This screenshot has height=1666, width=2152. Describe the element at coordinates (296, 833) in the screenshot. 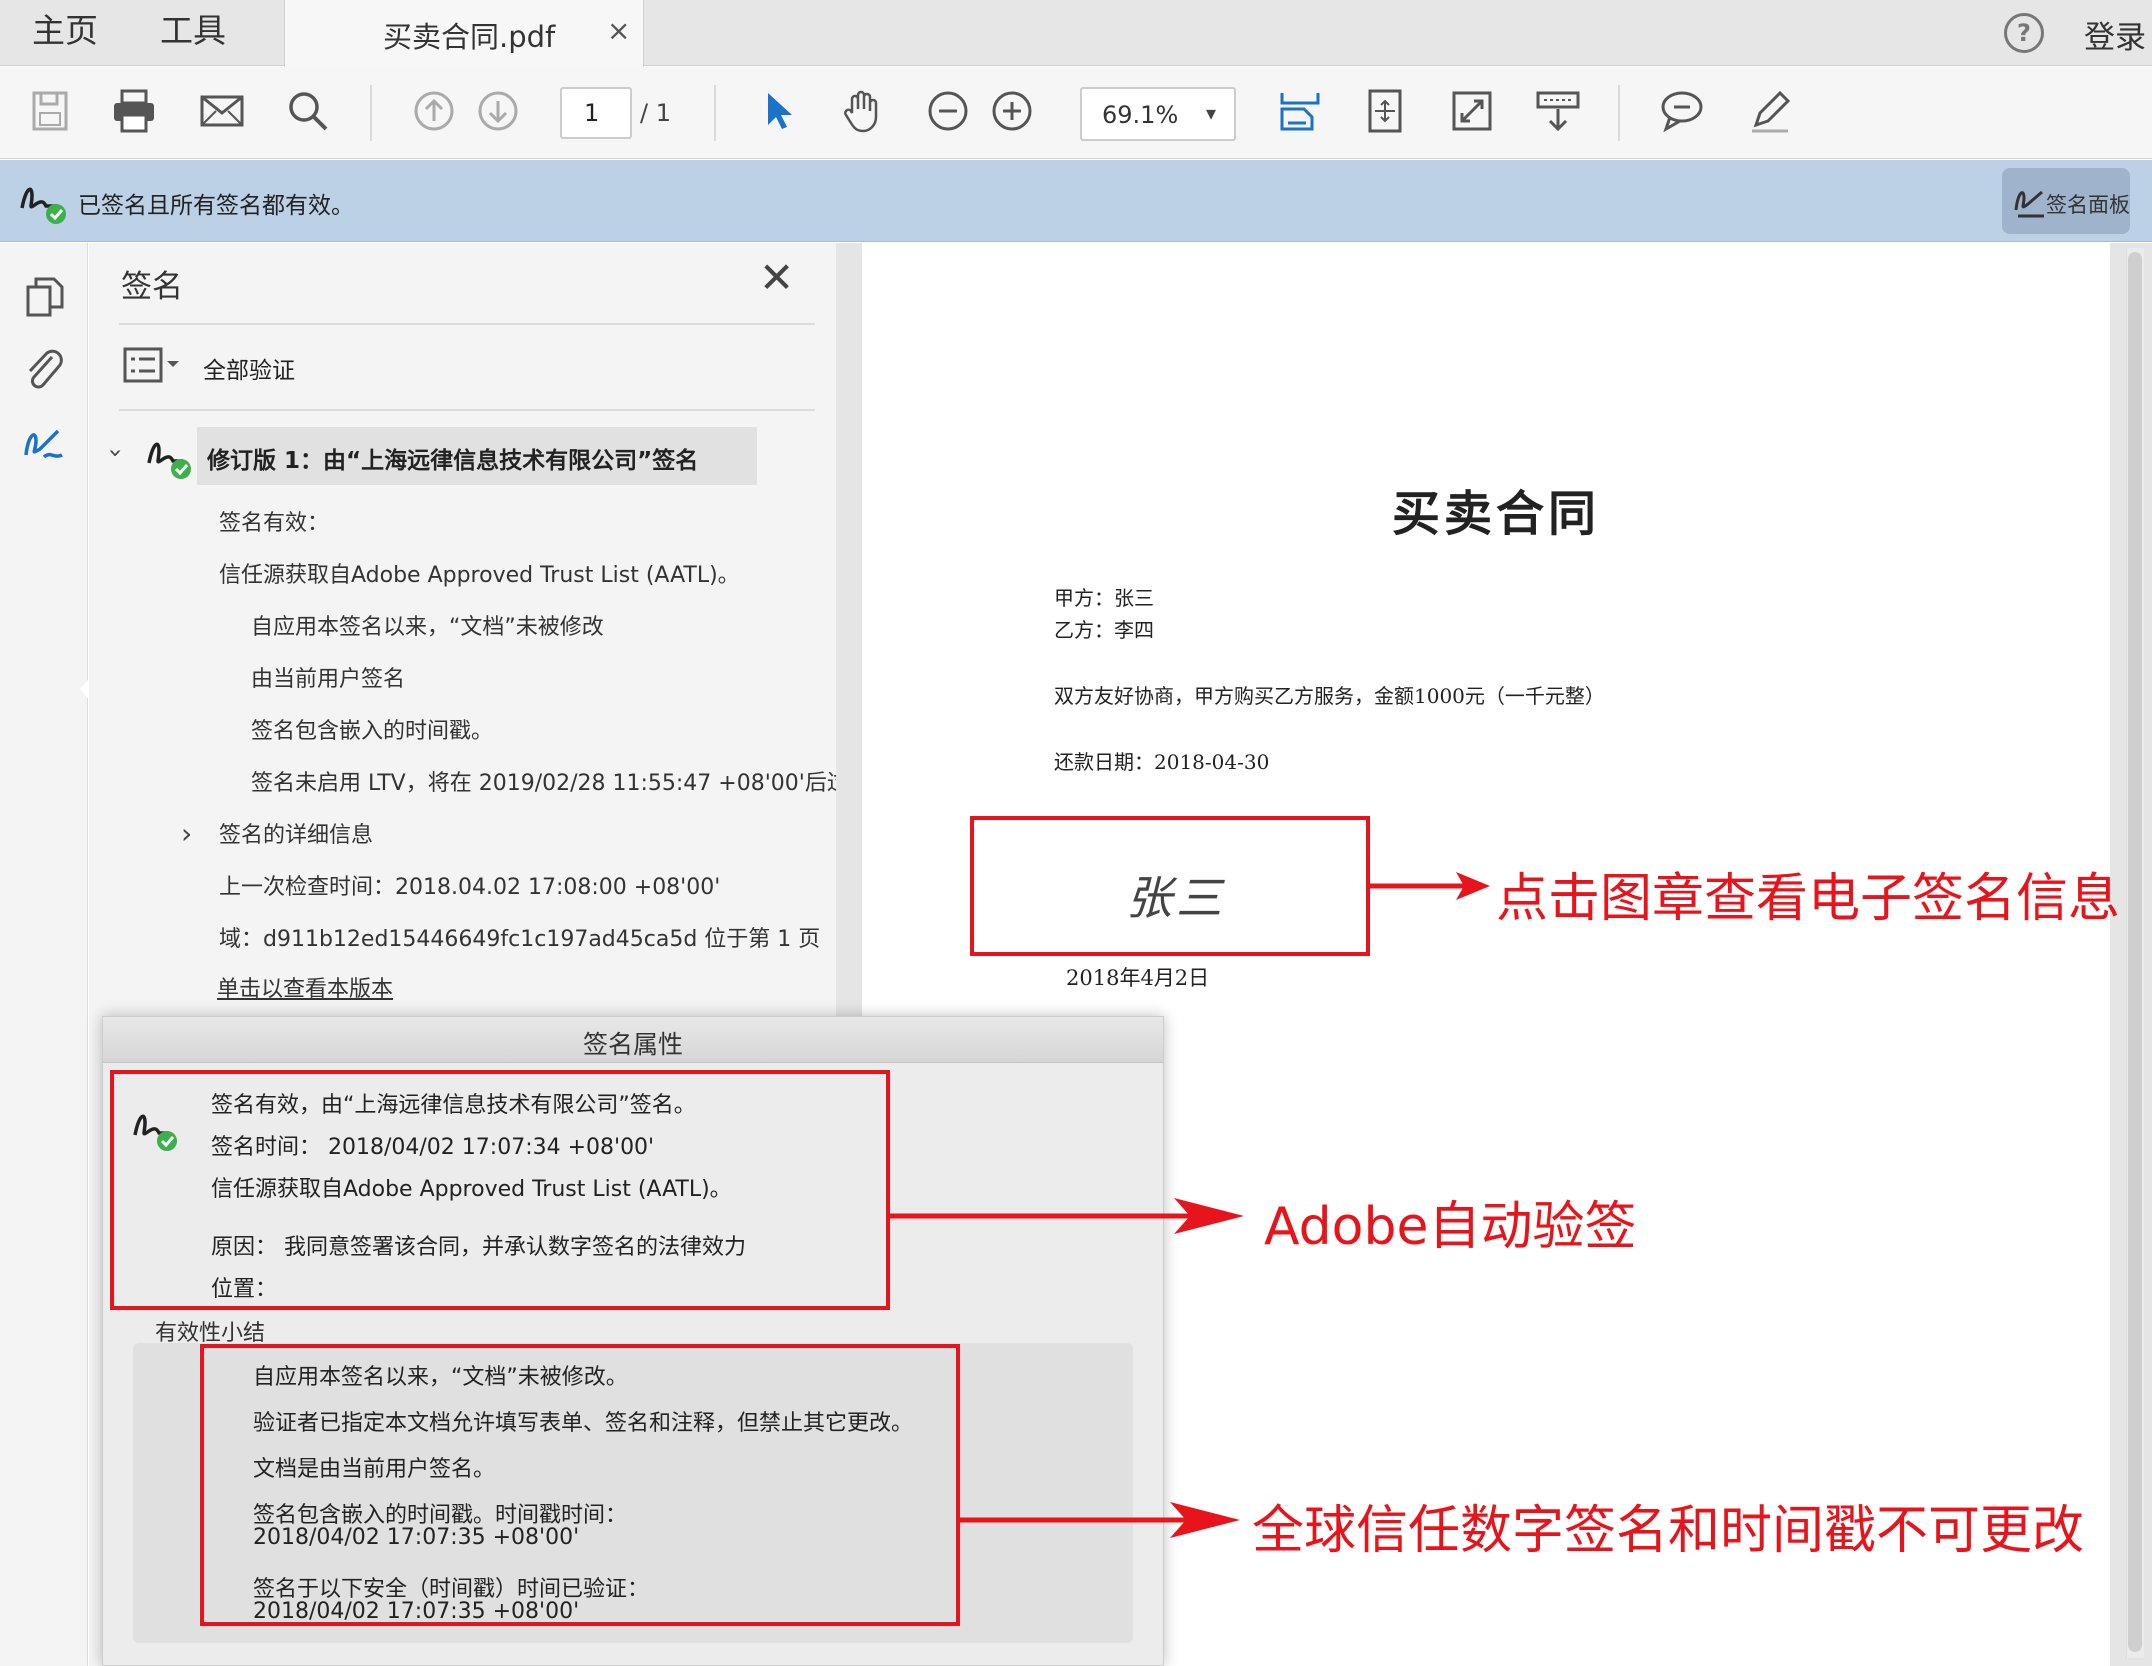

I see `signature-details-toggle: 签名的详细信息` at that location.